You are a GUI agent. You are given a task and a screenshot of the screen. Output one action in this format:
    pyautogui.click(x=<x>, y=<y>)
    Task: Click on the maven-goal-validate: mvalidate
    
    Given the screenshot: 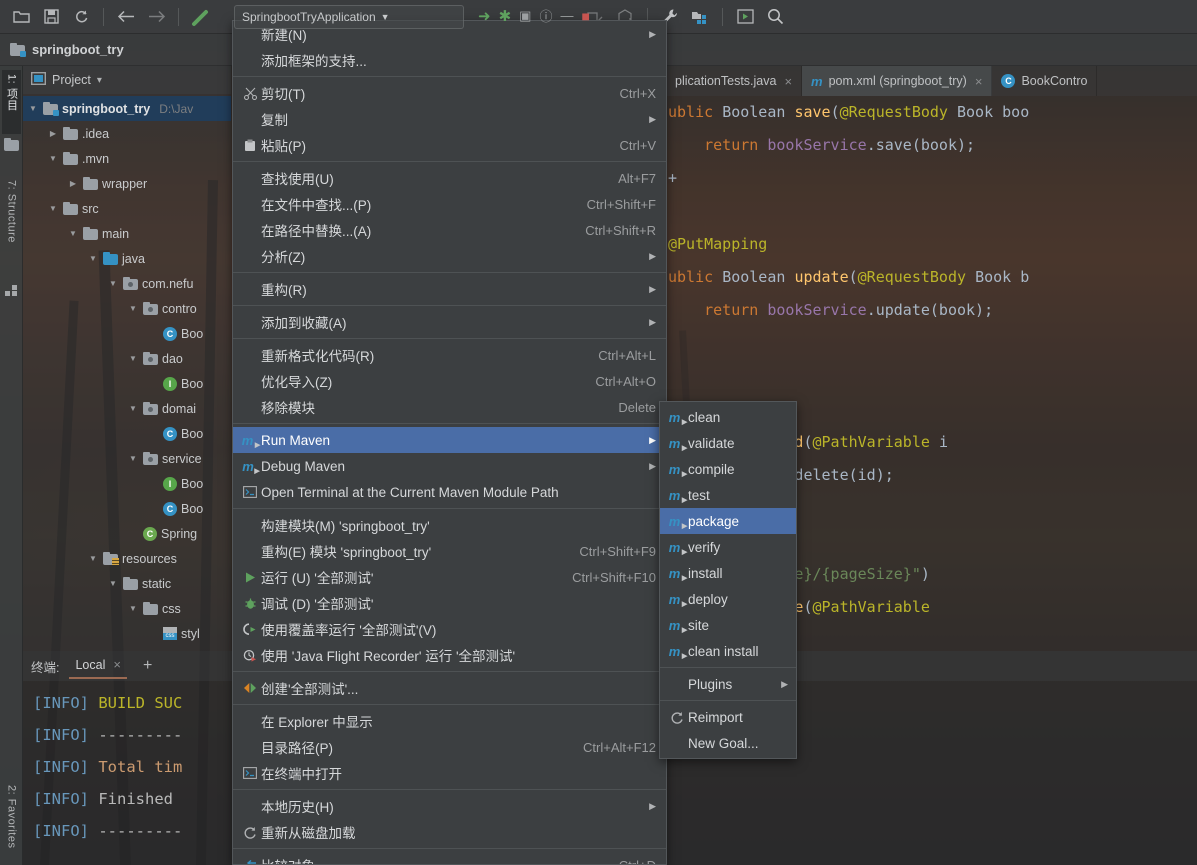 What is the action you would take?
    pyautogui.click(x=728, y=443)
    